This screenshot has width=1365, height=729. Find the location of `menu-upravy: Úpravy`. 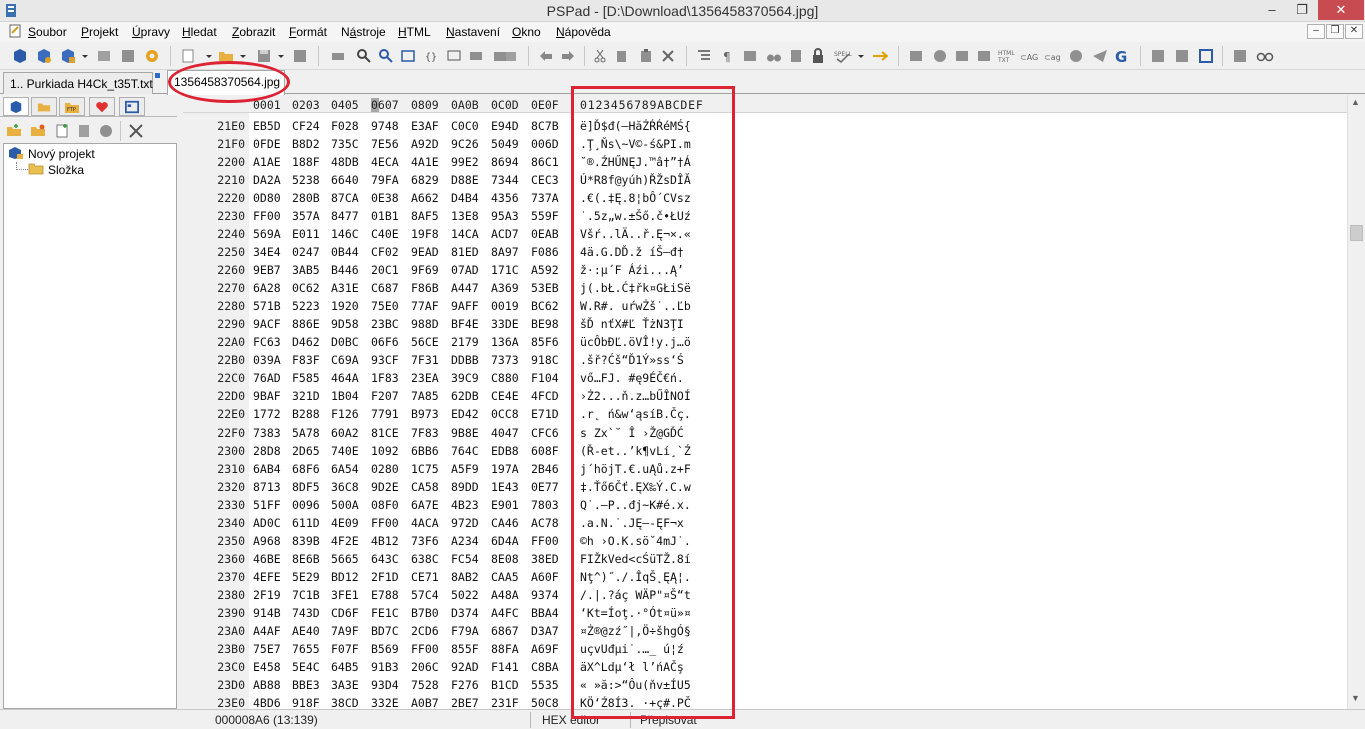

menu-upravy: Úpravy is located at coordinates (151, 32).